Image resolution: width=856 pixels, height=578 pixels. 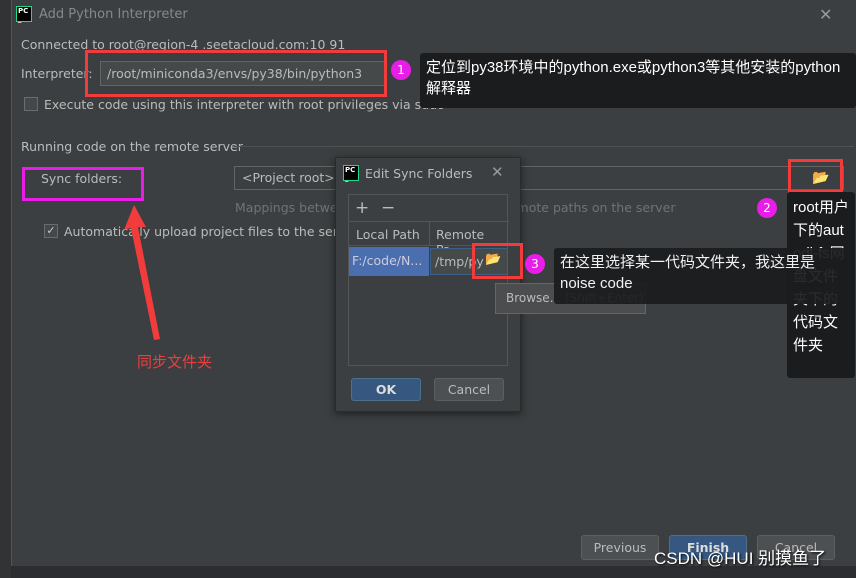 I want to click on sudo-checkbox, so click(x=31, y=104).